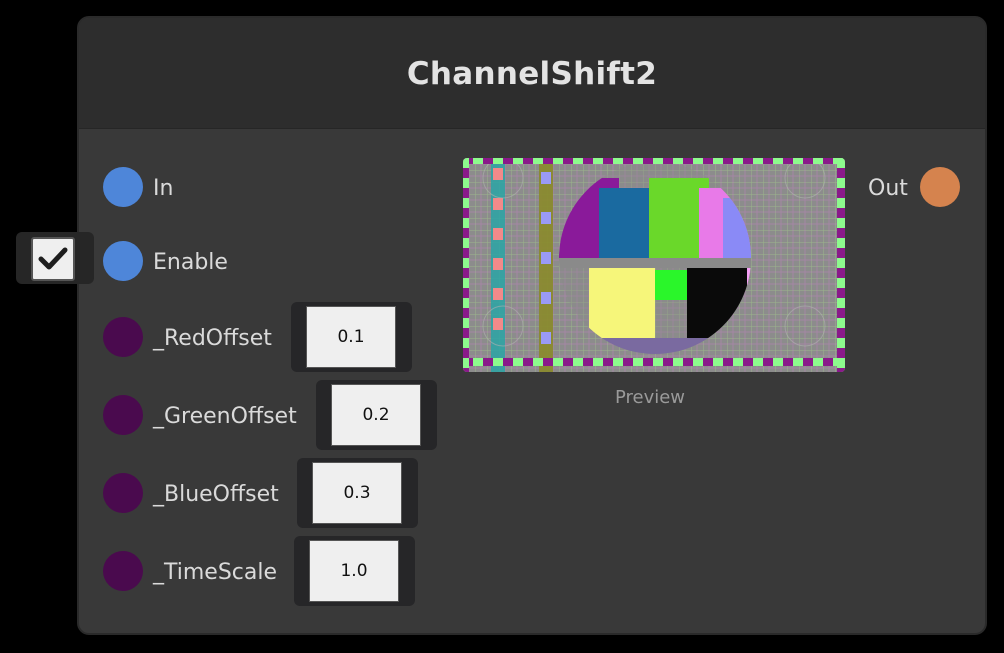 Image resolution: width=1004 pixels, height=653 pixels. I want to click on out-port-label: Out, so click(888, 188).